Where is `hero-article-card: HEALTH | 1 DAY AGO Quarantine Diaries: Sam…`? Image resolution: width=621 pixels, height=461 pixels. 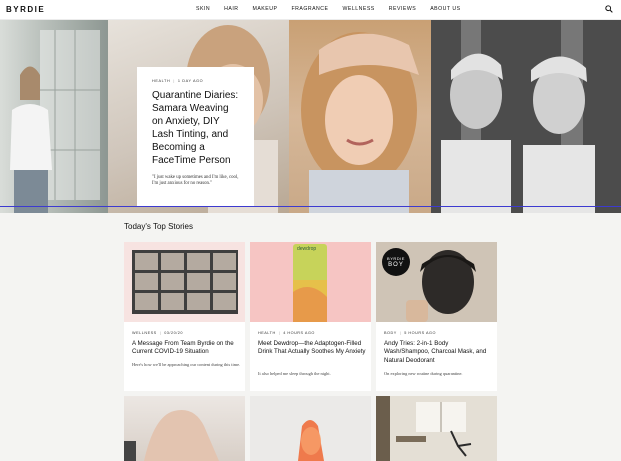
hero-article-card: HEALTH | 1 DAY AGO Quarantine Diaries: Sam… is located at coordinates (195, 136).